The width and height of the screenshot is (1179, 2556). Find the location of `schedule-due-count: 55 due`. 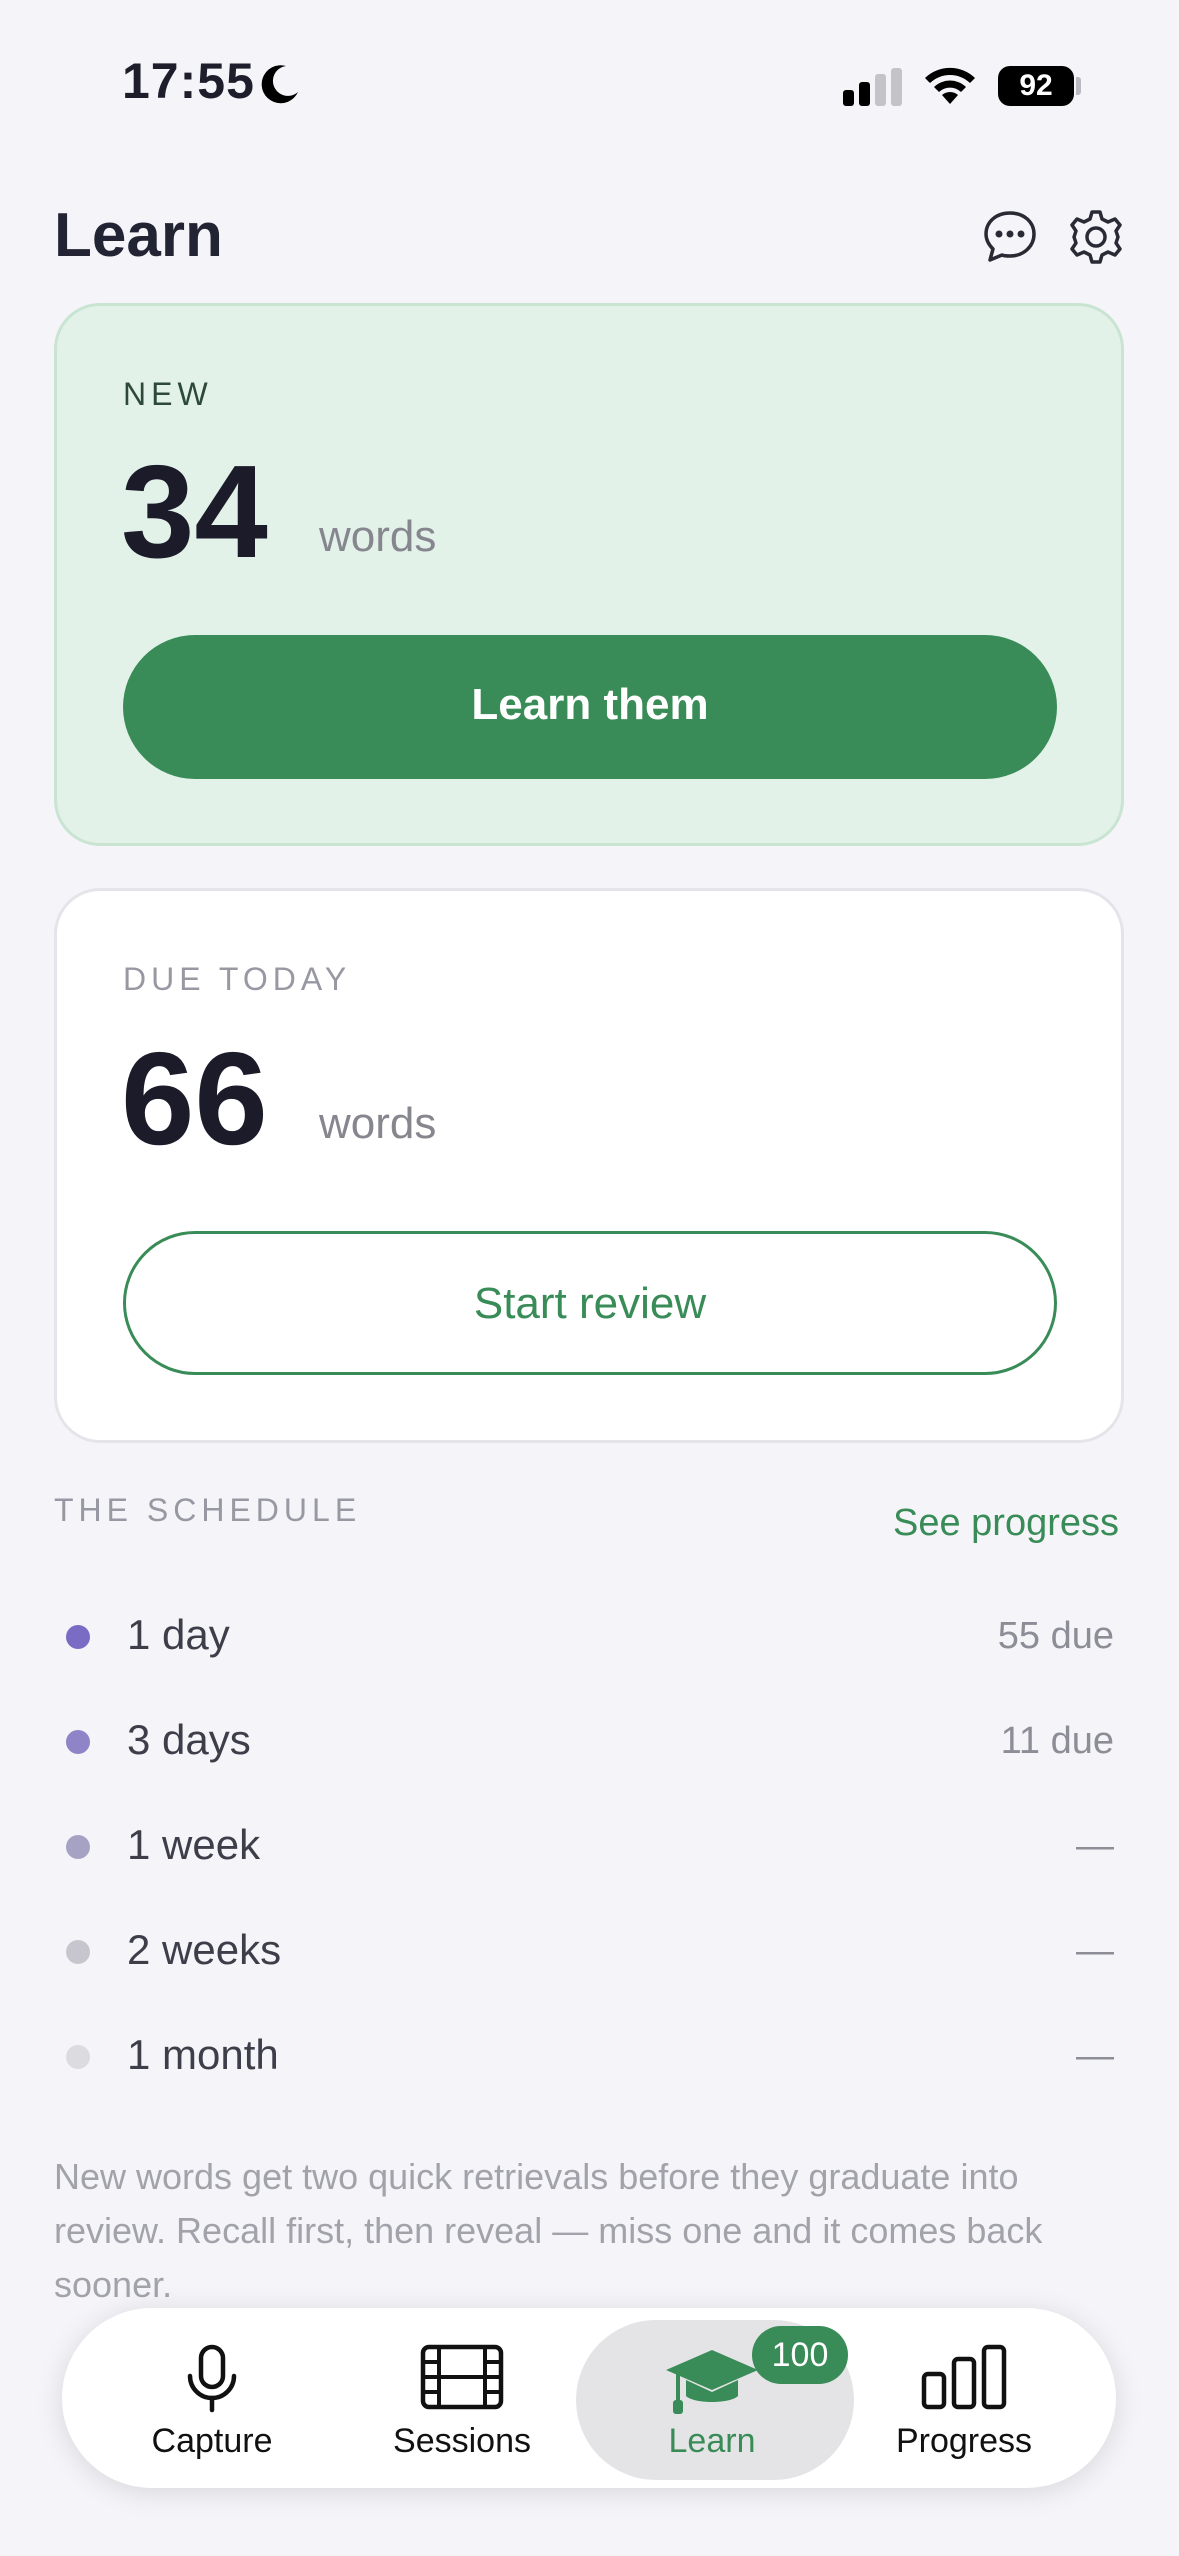

schedule-due-count: 55 due is located at coordinates (1055, 1636).